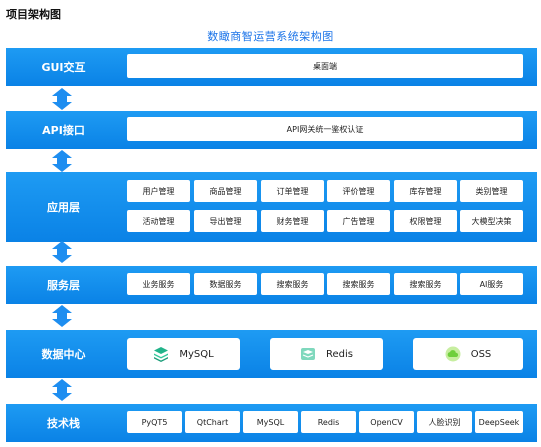 This screenshot has width=541, height=447. I want to click on page-title: 项目架构图, so click(33, 14).